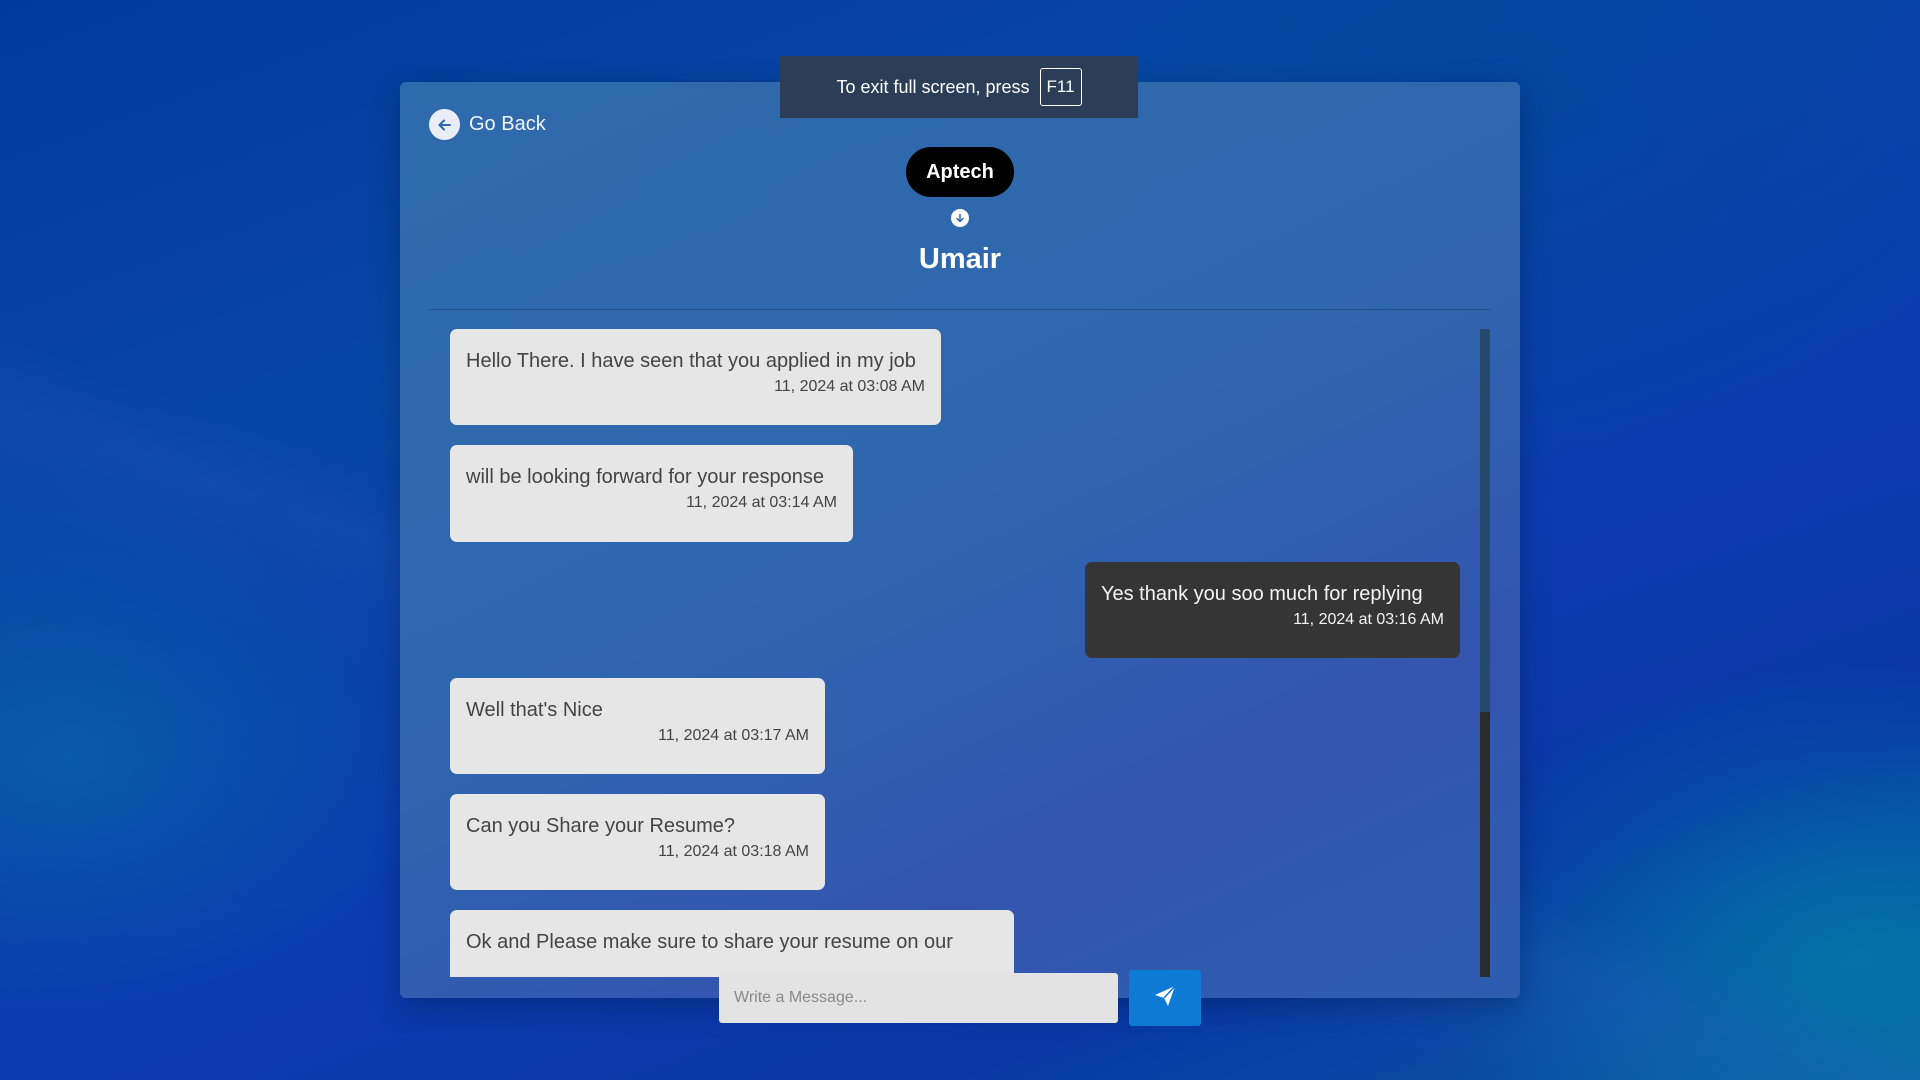 This screenshot has height=1080, width=1920. I want to click on message-time: 11, 2024 at 03:16 AM, so click(1368, 619).